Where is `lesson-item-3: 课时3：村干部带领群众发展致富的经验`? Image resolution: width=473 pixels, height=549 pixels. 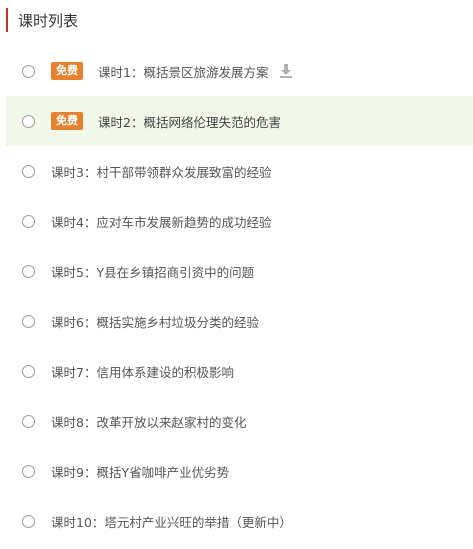
lesson-item-3: 课时3：村干部带领群众发展致富的经验 is located at coordinates (236, 171).